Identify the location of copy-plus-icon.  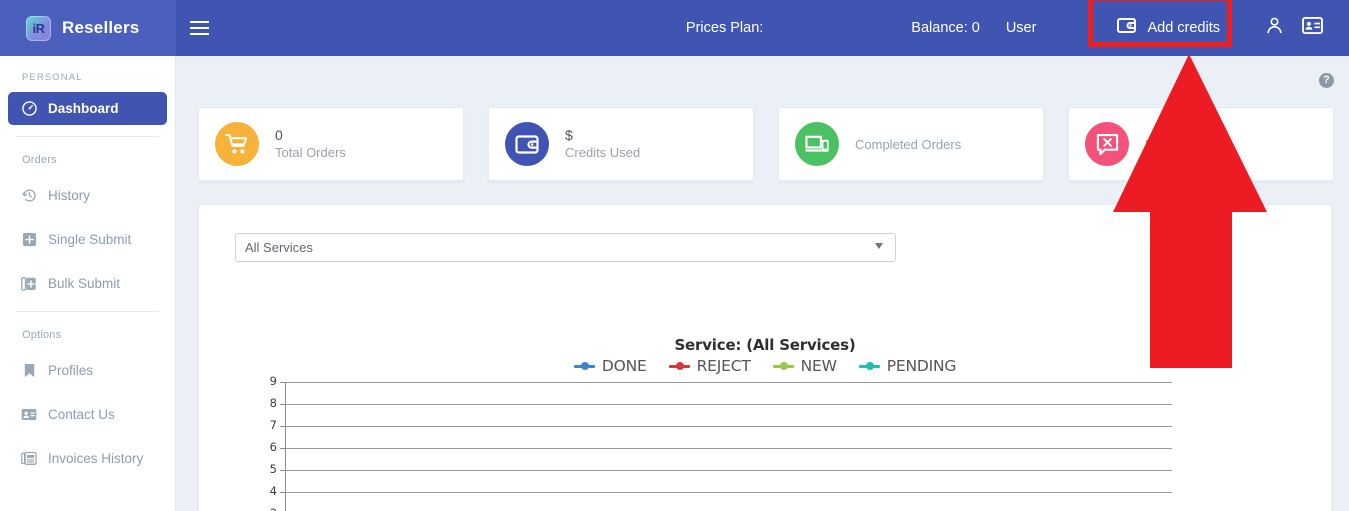
(29, 284).